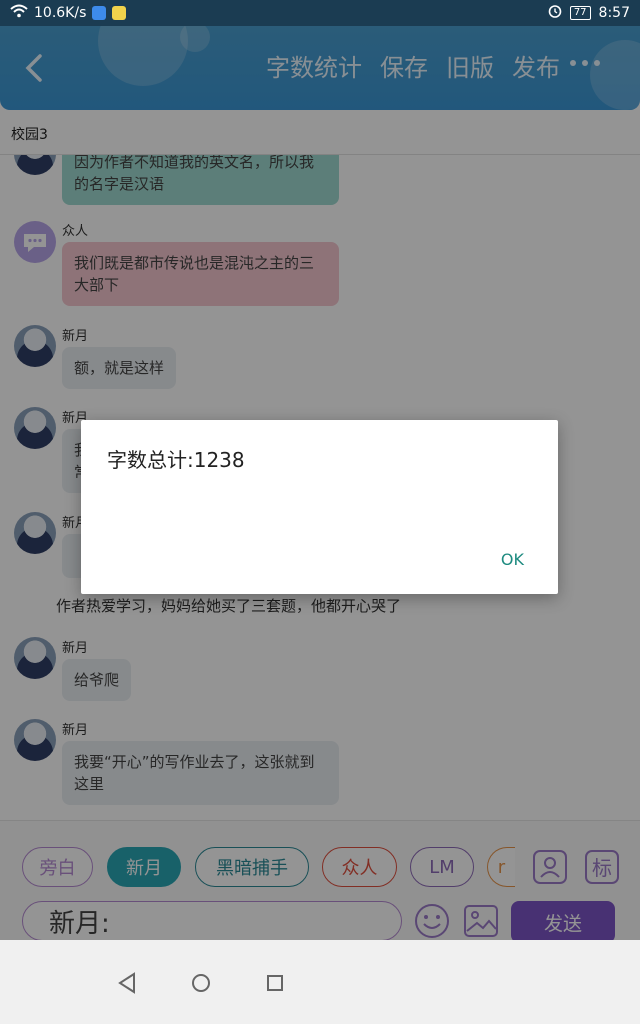  What do you see at coordinates (201, 983) in the screenshot?
I see `home-icon` at bounding box center [201, 983].